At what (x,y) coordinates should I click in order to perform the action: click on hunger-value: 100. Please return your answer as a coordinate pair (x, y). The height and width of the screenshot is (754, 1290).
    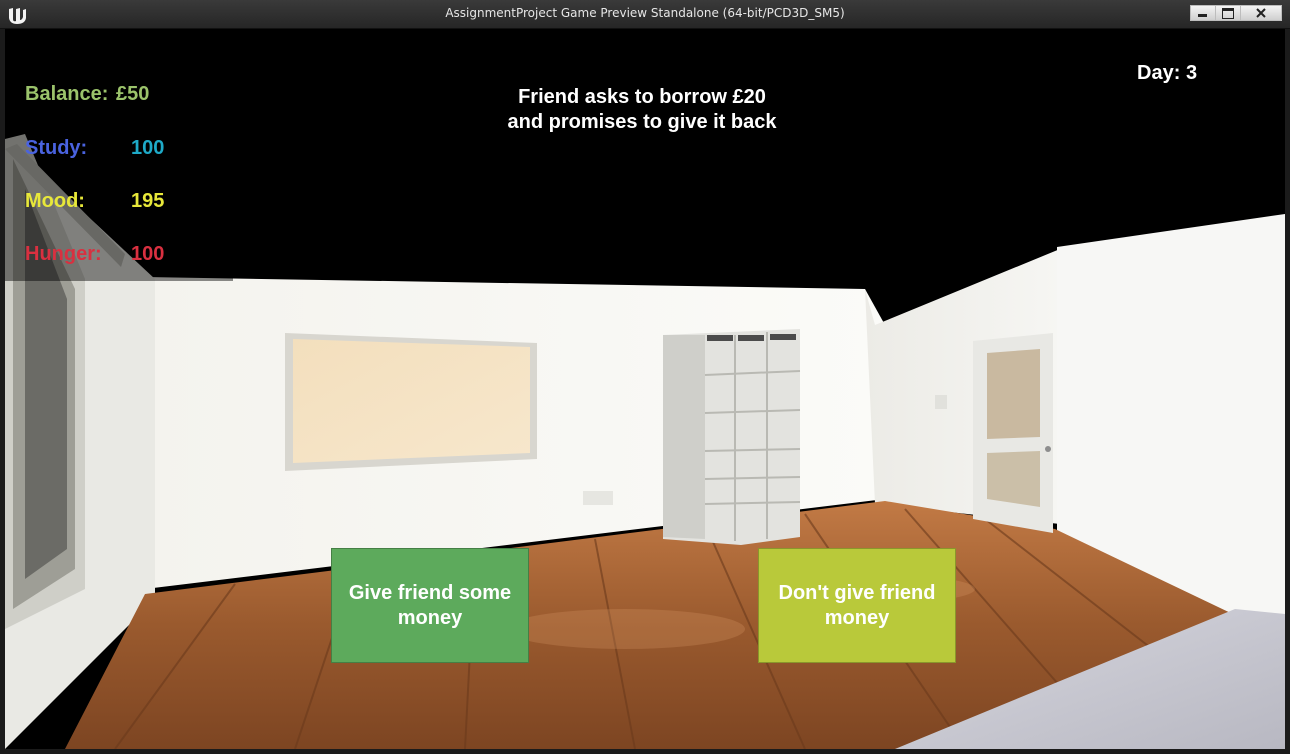
    Looking at the image, I should click on (148, 254).